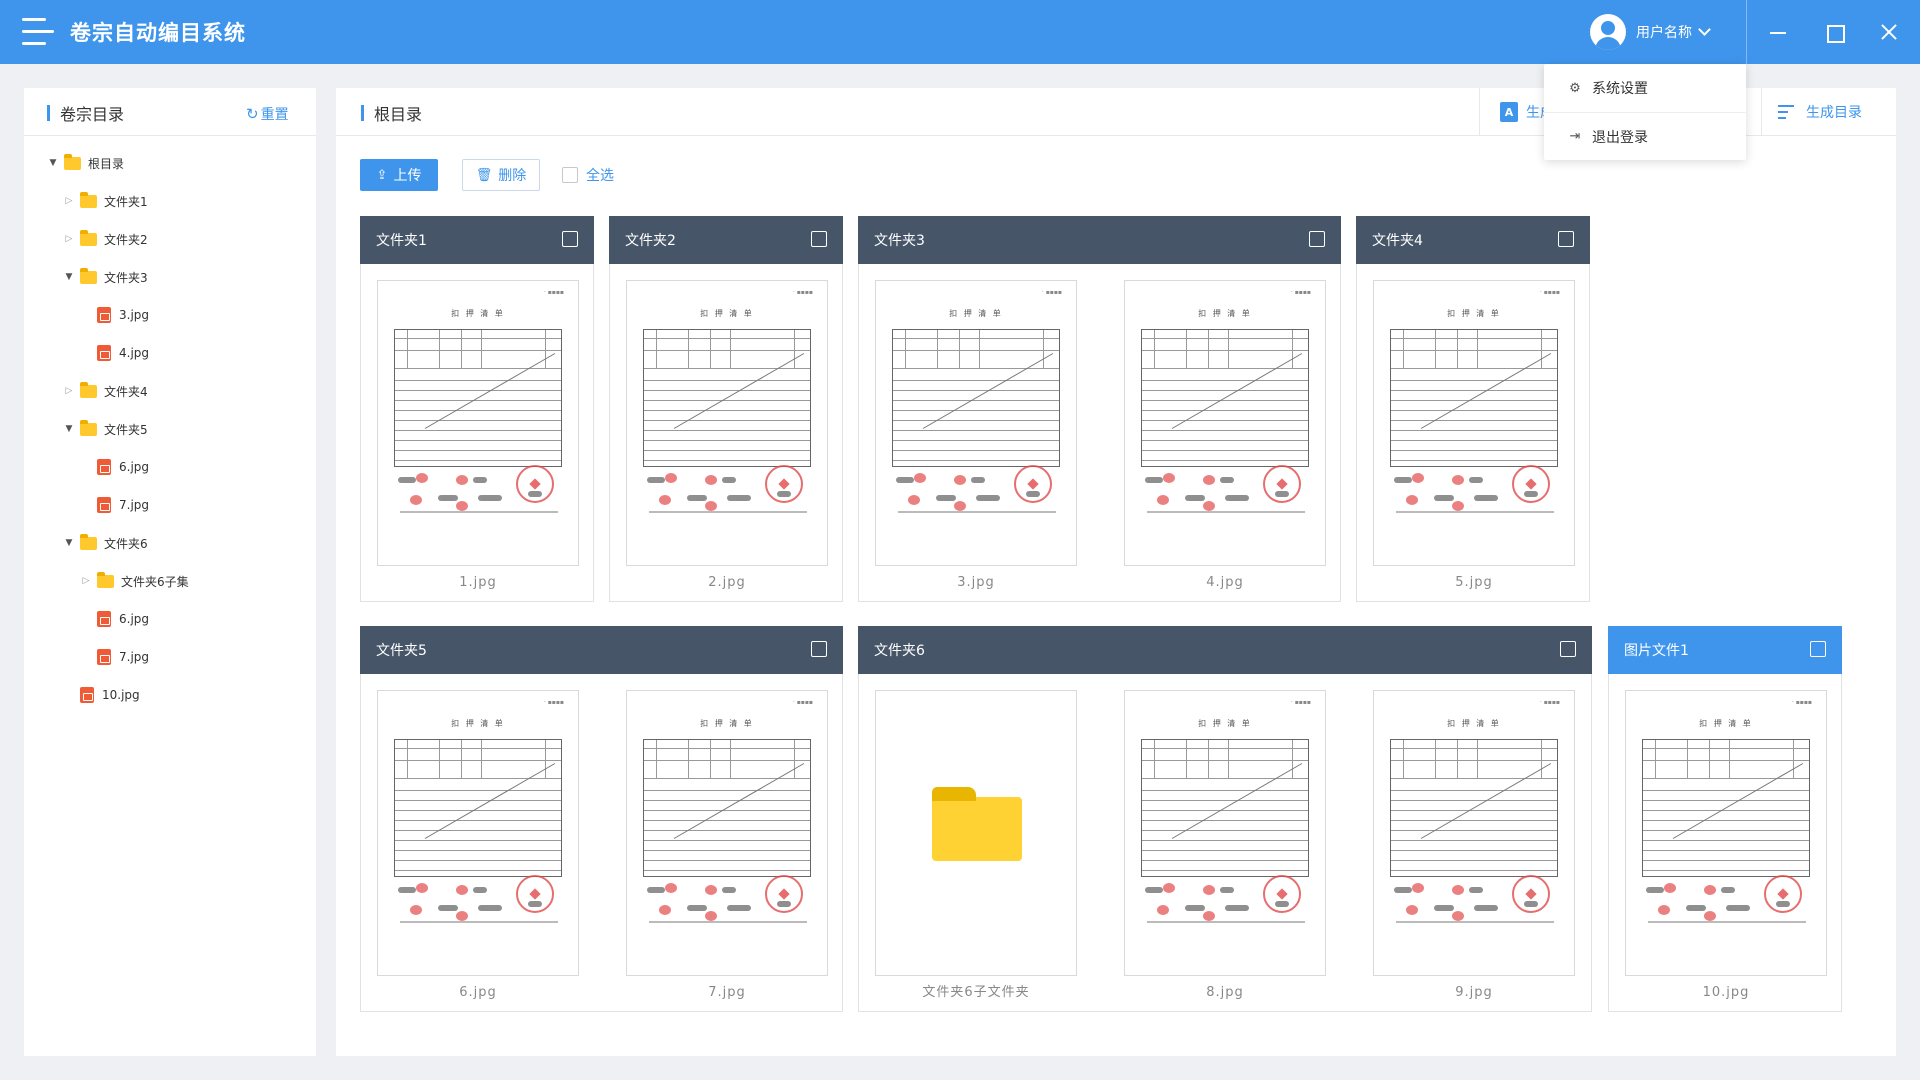  What do you see at coordinates (727, 851) in the screenshot?
I see `image-thumbnail: · ▪▪▪▪ 扣 押 清 单 7.jpg` at bounding box center [727, 851].